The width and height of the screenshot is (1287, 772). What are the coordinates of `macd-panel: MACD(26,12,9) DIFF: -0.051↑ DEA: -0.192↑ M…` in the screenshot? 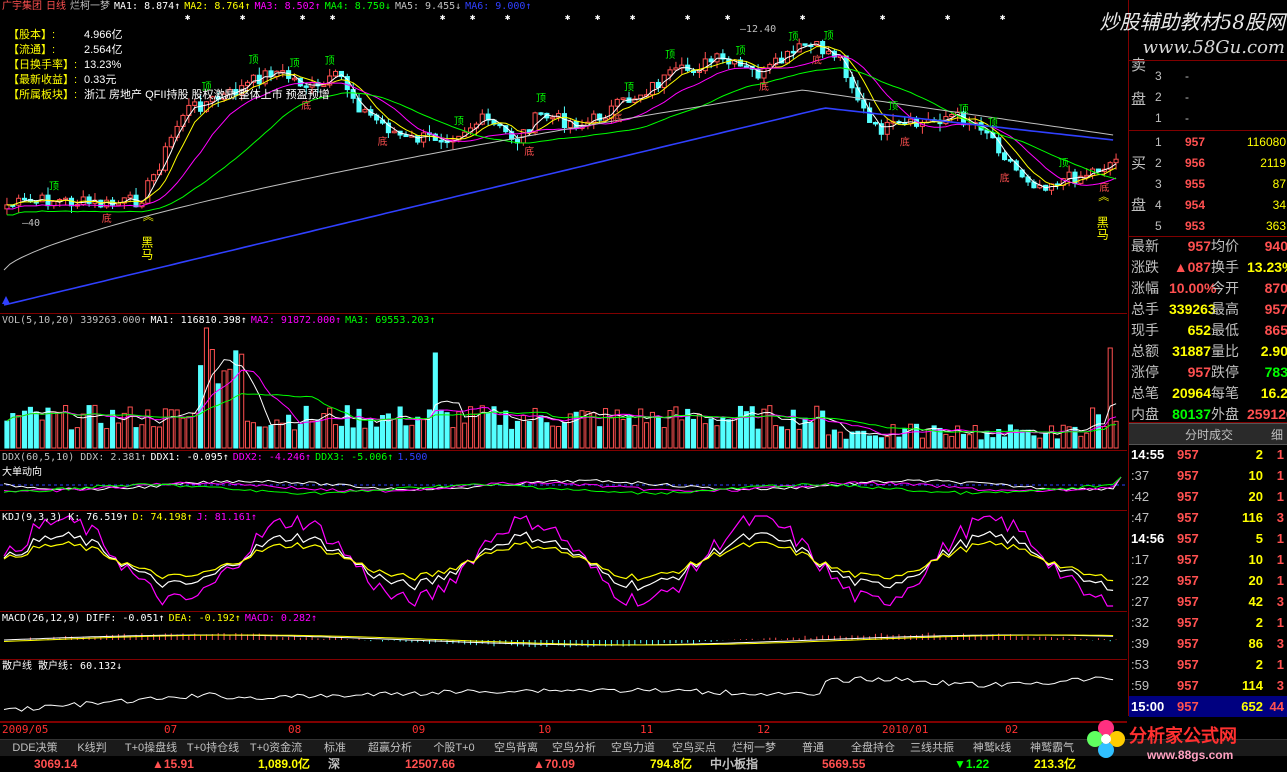 It's located at (563, 636).